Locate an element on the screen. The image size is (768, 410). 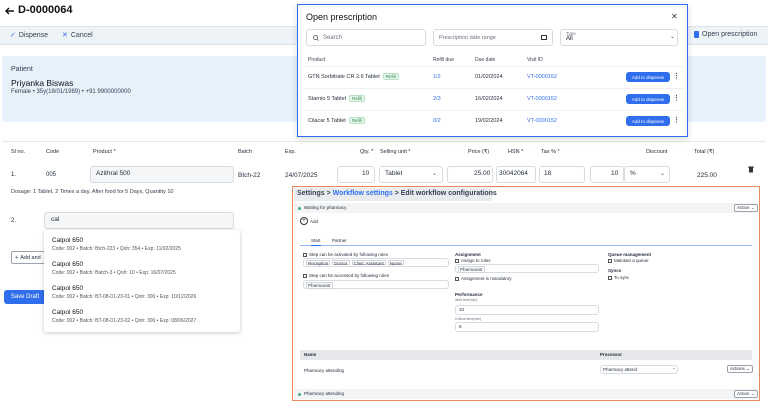
performance-title: Performance is located at coordinates (469, 294).